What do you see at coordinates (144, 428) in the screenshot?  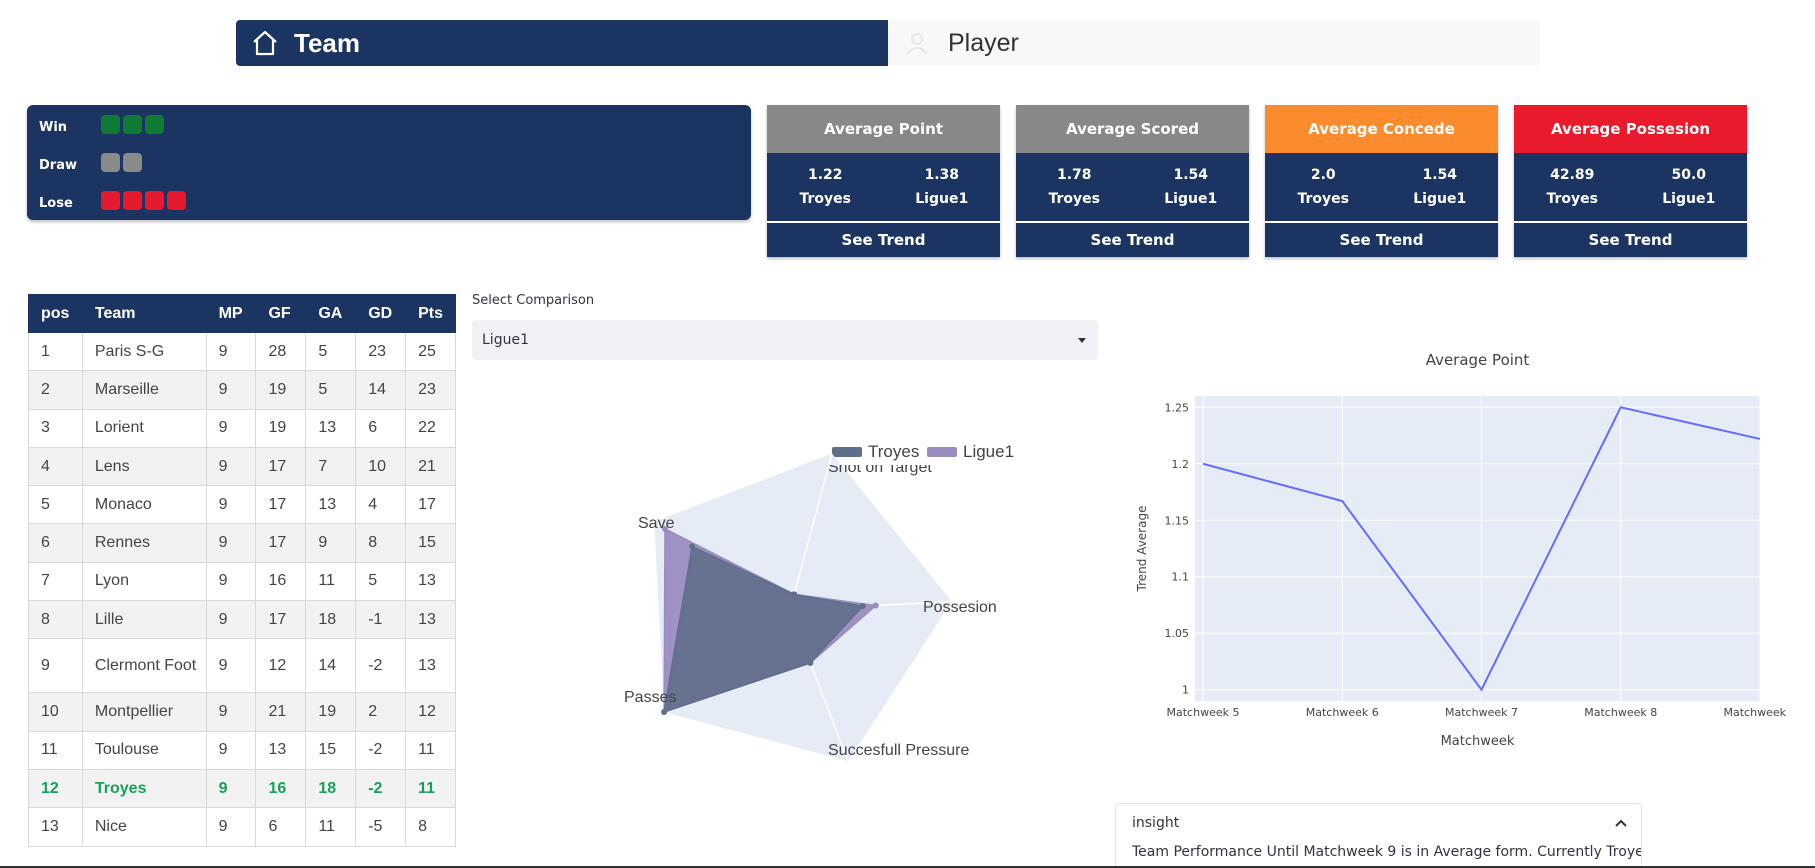 I see `table-cell: Lorient` at bounding box center [144, 428].